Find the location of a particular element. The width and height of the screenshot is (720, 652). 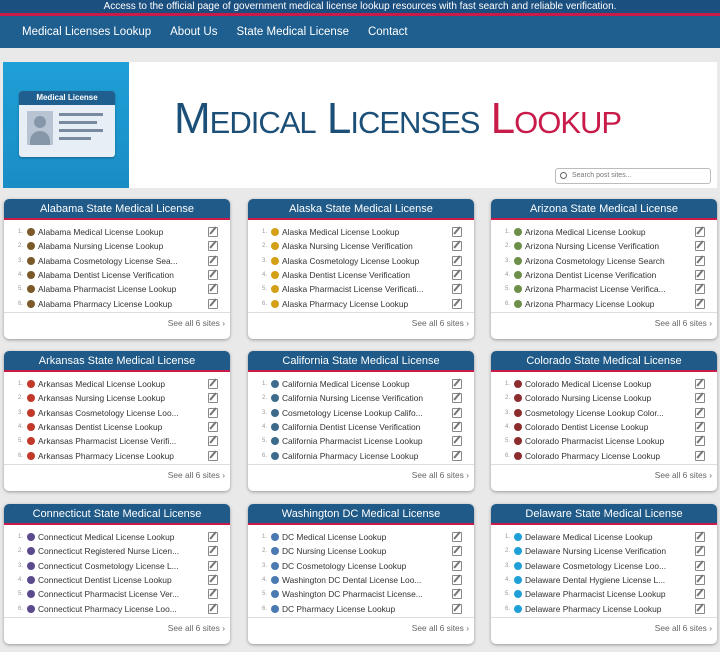

list-item: 1. Arizona Medical License Lookup is located at coordinates (605, 232).